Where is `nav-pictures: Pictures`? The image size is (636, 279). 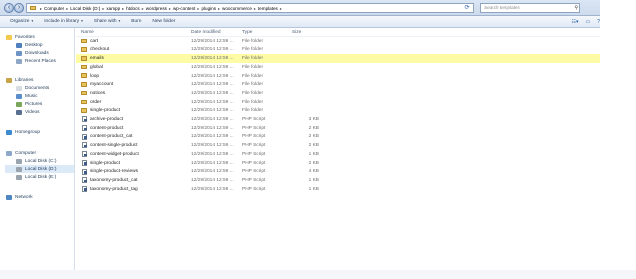
nav-pictures: Pictures is located at coordinates (29, 104).